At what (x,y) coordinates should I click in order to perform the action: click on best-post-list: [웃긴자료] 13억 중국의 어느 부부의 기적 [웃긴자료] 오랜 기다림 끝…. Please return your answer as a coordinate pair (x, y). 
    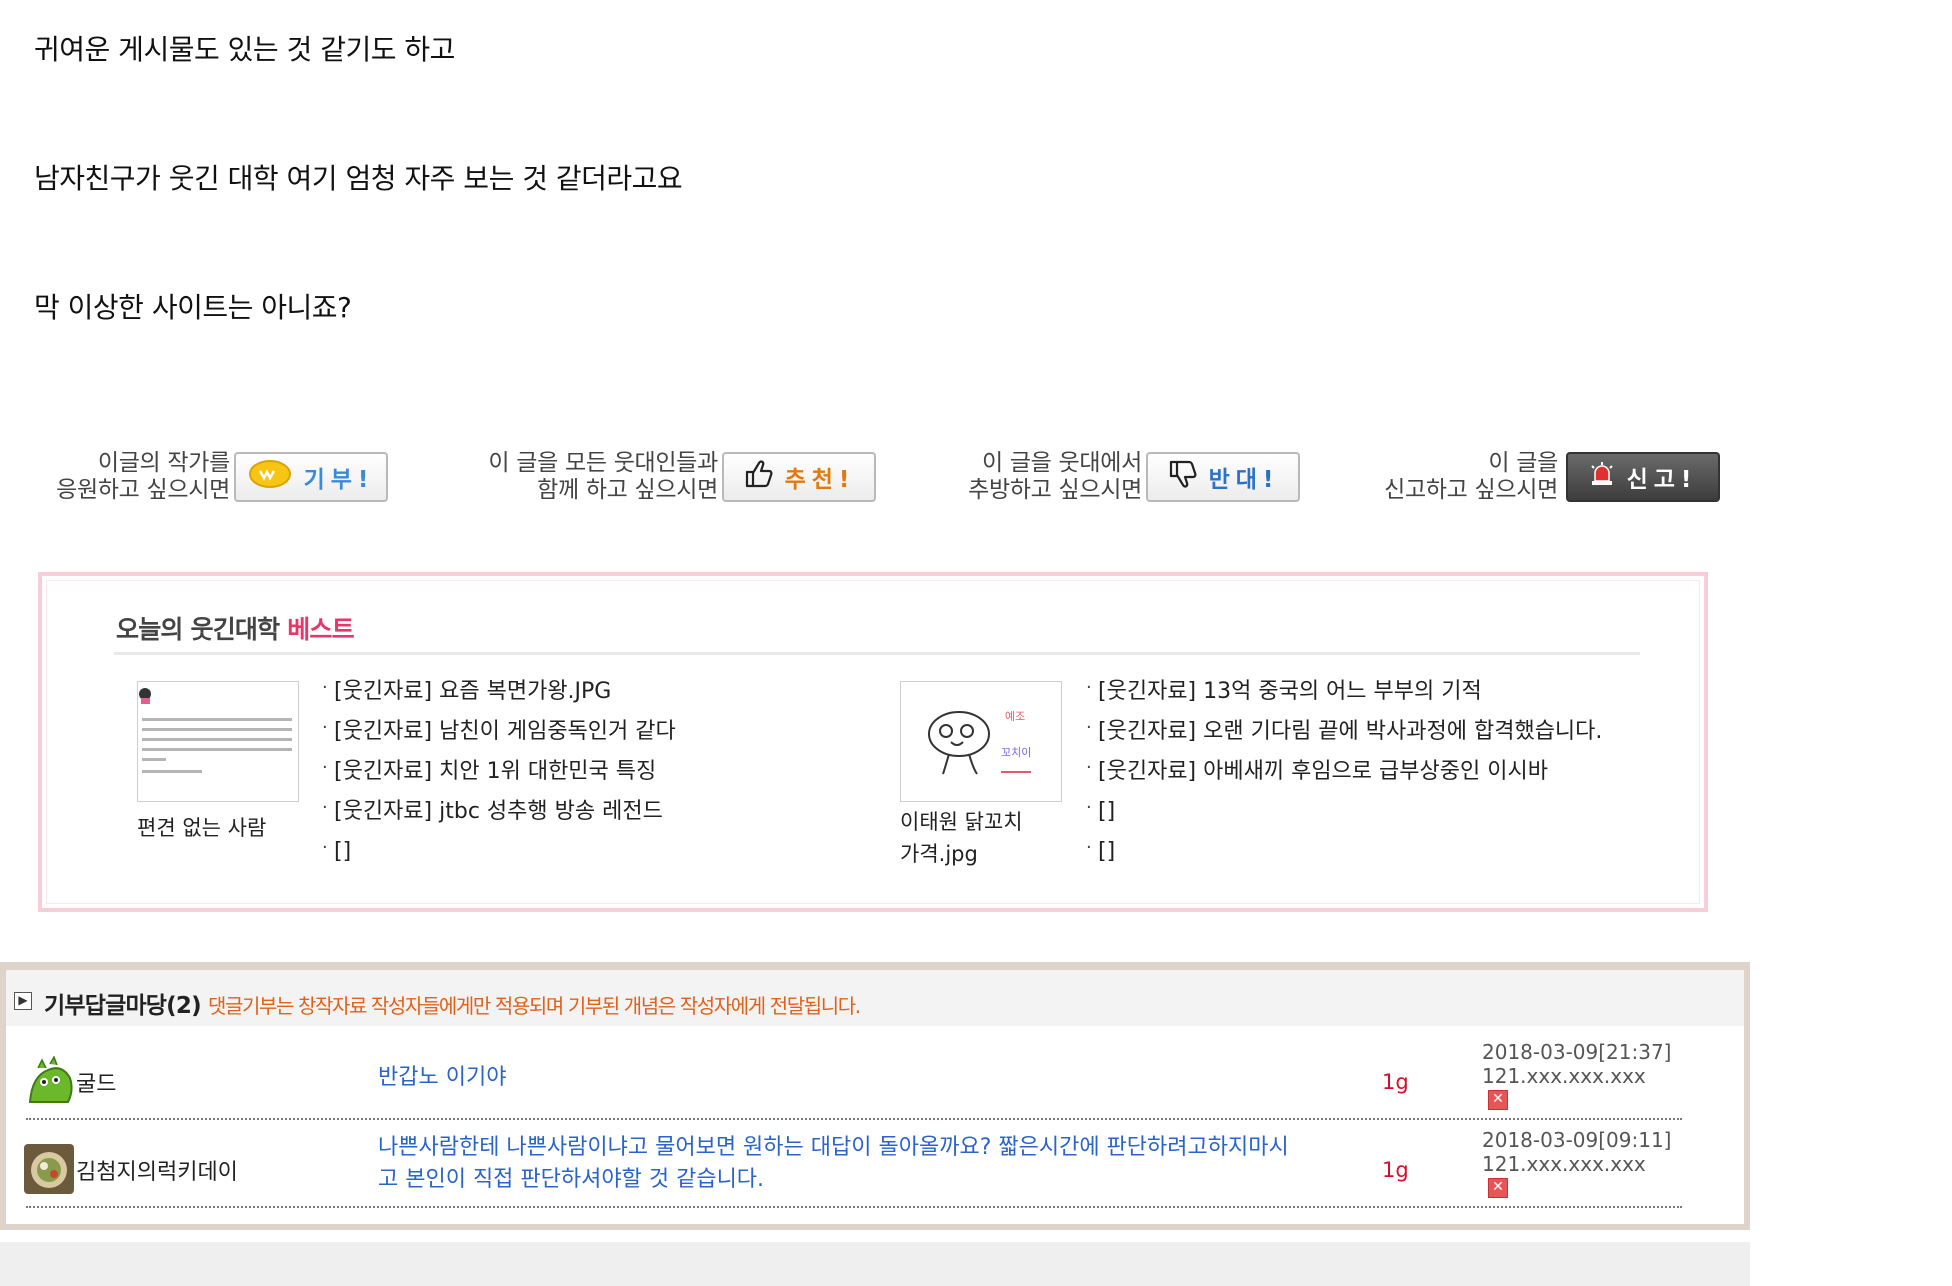
    Looking at the image, I should click on (1344, 774).